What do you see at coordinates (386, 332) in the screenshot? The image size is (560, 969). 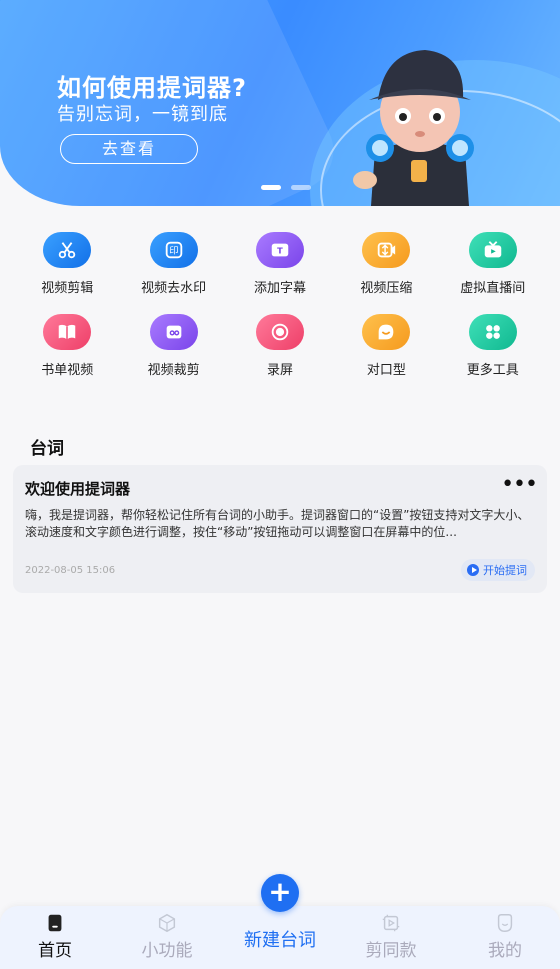 I see `lip-sync-icon` at bounding box center [386, 332].